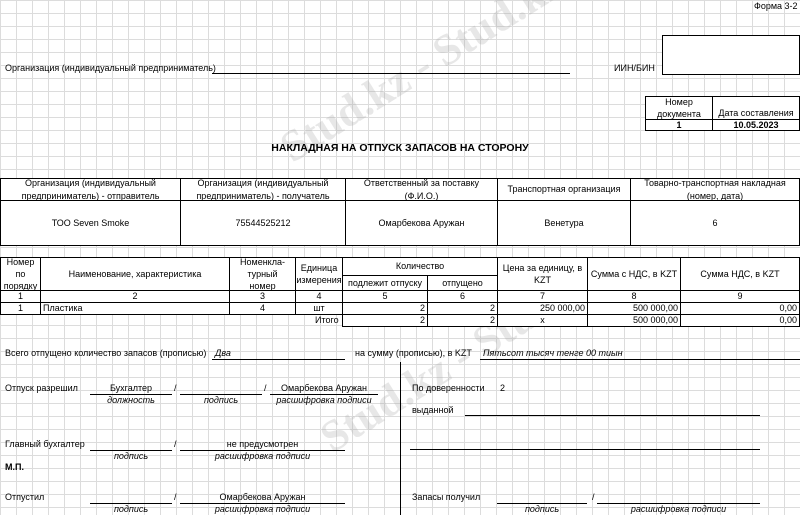 Image resolution: width=800 pixels, height=515 pixels. Describe the element at coordinates (564, 223) in the screenshot. I see `transport-value: Венетура` at that location.